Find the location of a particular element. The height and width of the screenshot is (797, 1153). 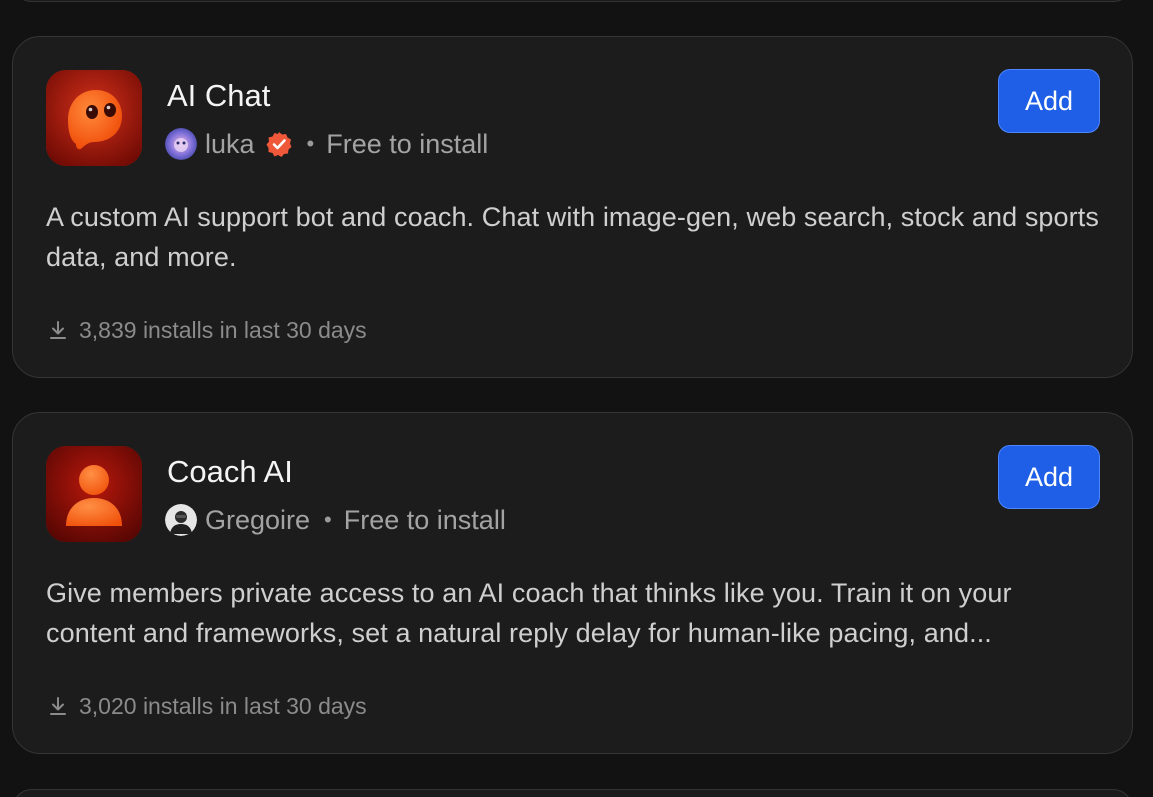

ghost-icon is located at coordinates (94, 118).